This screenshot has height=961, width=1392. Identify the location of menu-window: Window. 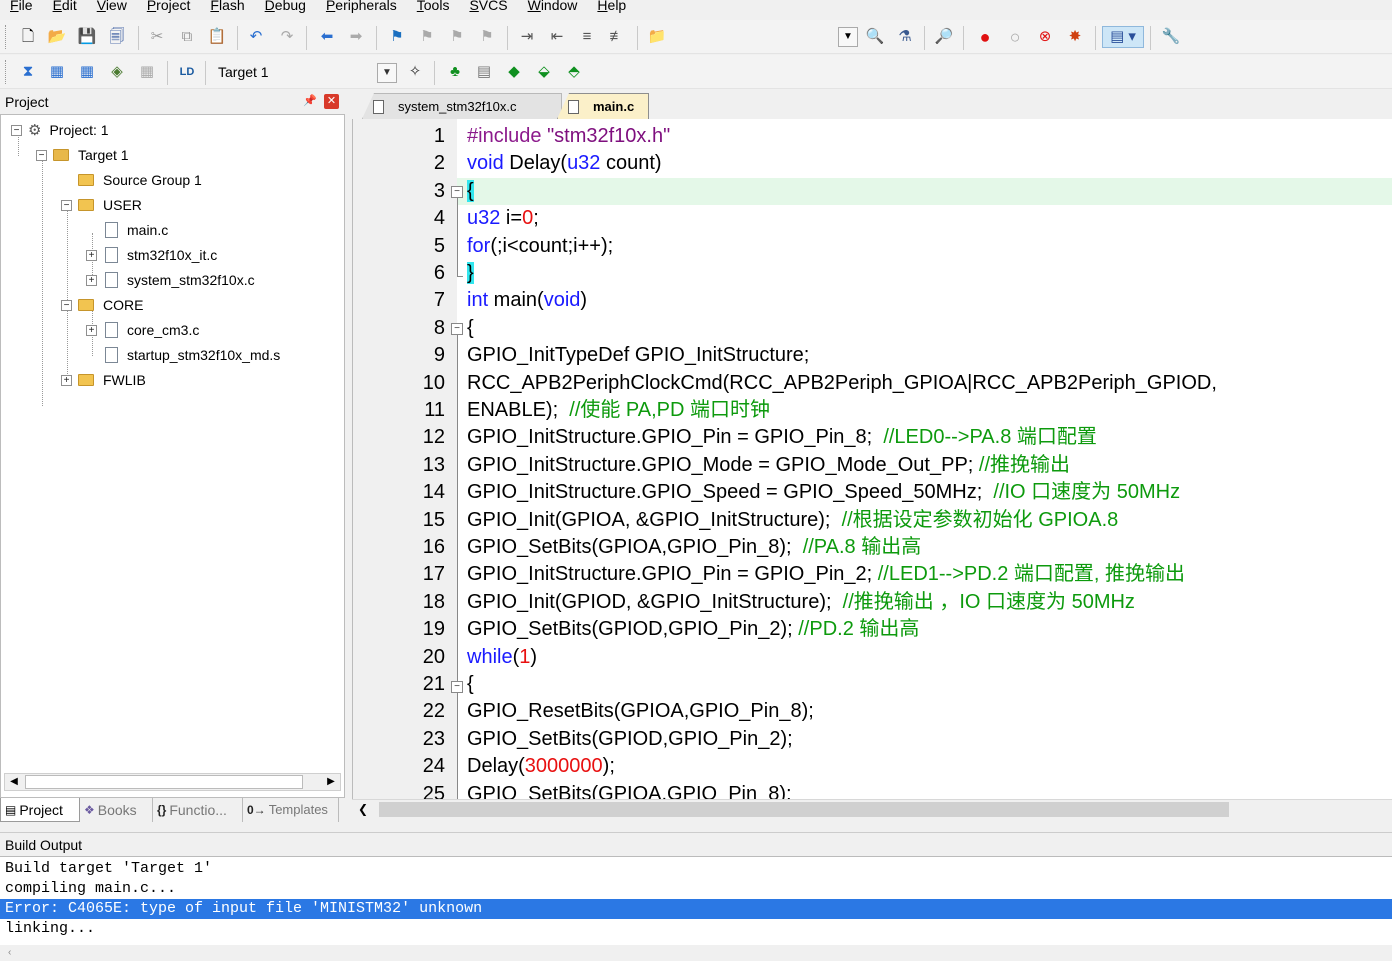
(552, 7).